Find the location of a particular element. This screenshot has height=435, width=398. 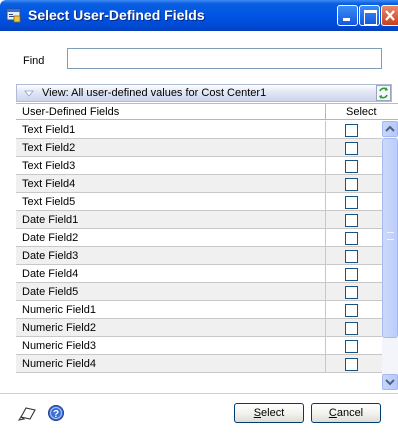

window-title: Select User-Defined Fields is located at coordinates (116, 15).